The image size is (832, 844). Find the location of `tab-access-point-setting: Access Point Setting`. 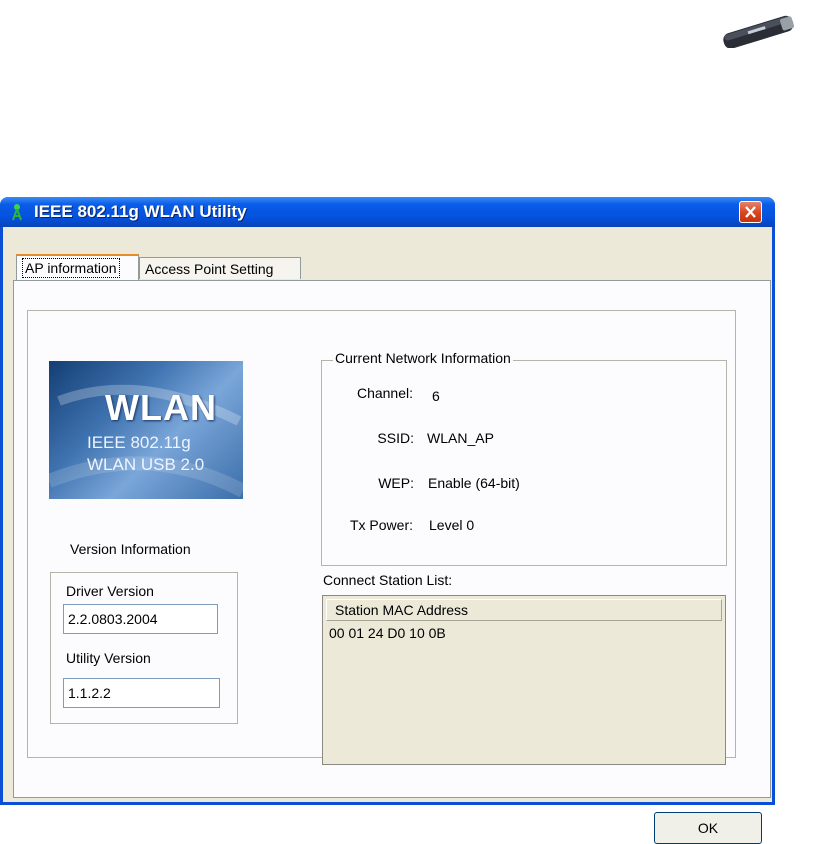

tab-access-point-setting: Access Point Setting is located at coordinates (220, 268).